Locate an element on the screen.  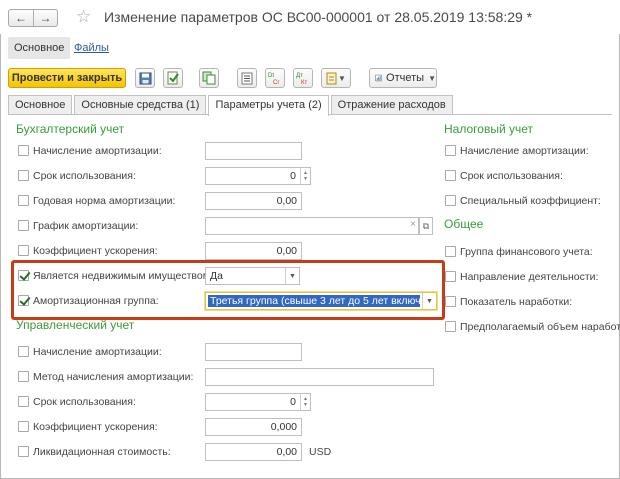
tax-useful-life-label: Срок использования: is located at coordinates (511, 176).